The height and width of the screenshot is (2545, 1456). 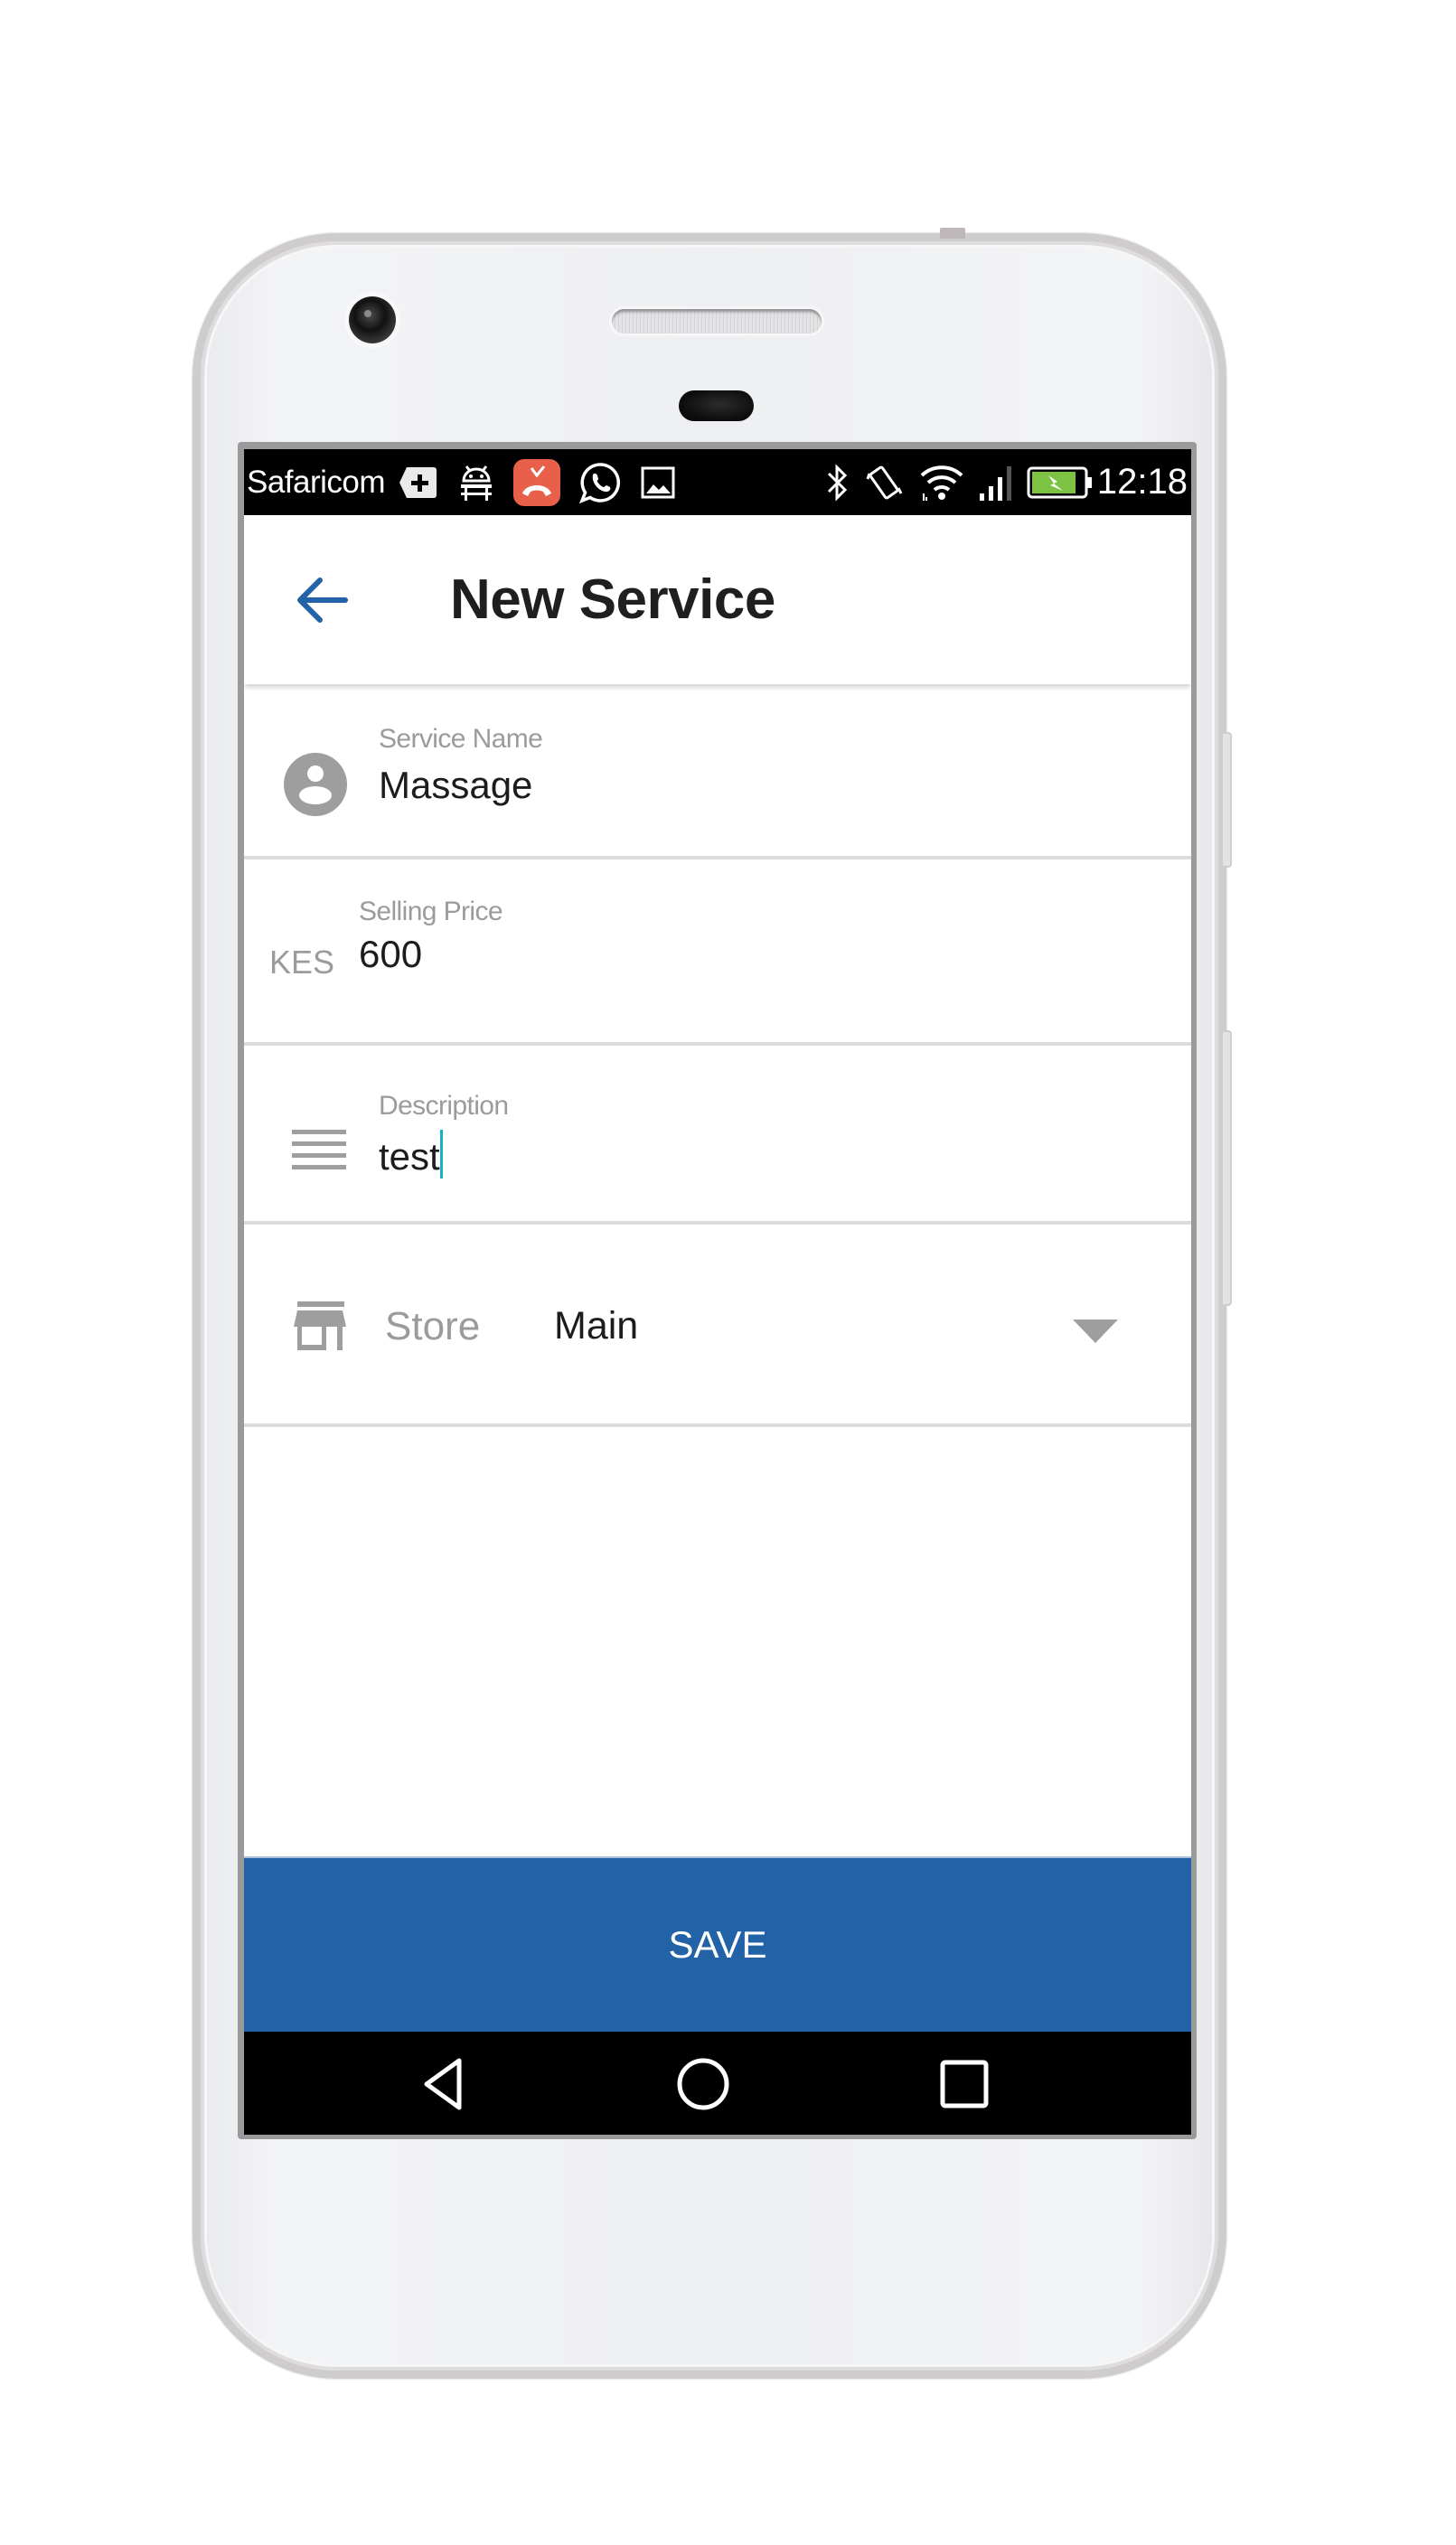 I want to click on selling-price-row: KES Selling Price 600, so click(x=717, y=952).